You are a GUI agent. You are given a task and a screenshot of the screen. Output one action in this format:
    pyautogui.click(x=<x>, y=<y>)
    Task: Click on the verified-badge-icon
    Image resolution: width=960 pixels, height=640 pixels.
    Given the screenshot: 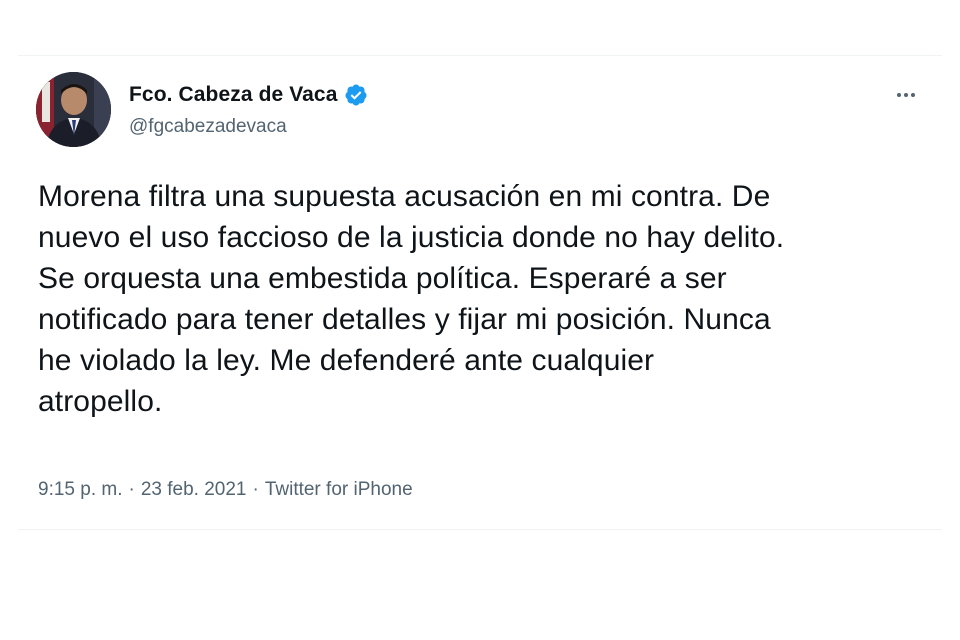 What is the action you would take?
    pyautogui.click(x=356, y=95)
    